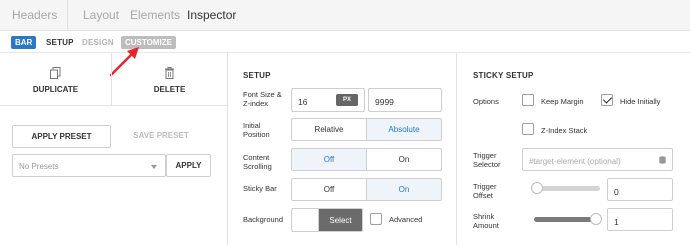 Image resolution: width=690 pixels, height=245 pixels. Describe the element at coordinates (575, 161) in the screenshot. I see `trigger-selector-placeholder: #target-element (optional)` at that location.